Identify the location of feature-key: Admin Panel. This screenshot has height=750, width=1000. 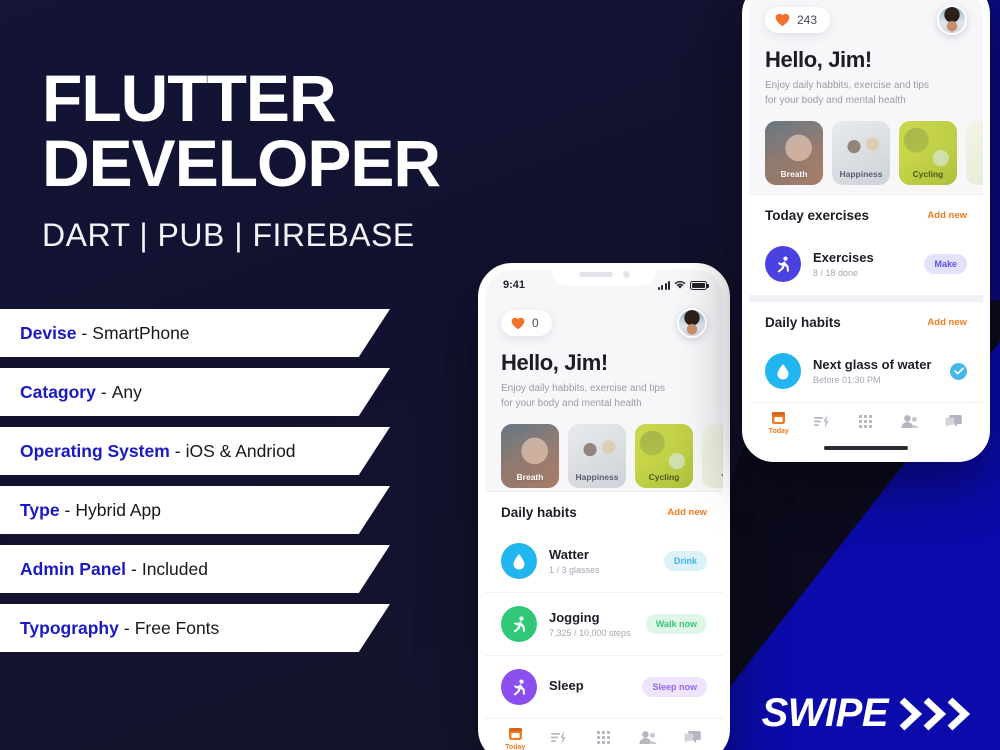
(73, 568).